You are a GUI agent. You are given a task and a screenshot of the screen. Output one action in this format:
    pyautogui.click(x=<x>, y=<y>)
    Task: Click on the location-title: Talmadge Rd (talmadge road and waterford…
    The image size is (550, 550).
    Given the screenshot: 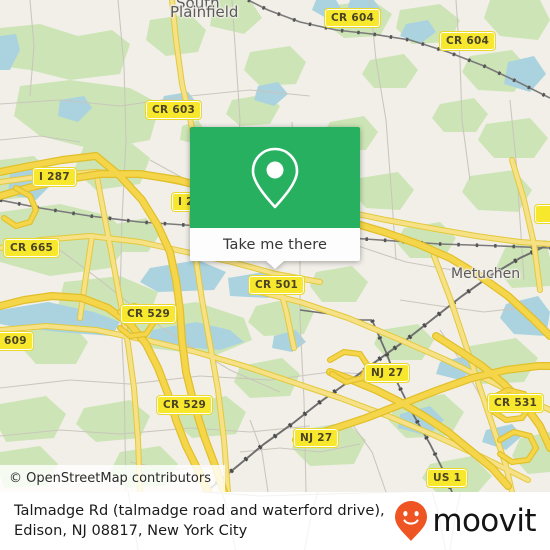 What is the action you would take?
    pyautogui.click(x=204, y=521)
    